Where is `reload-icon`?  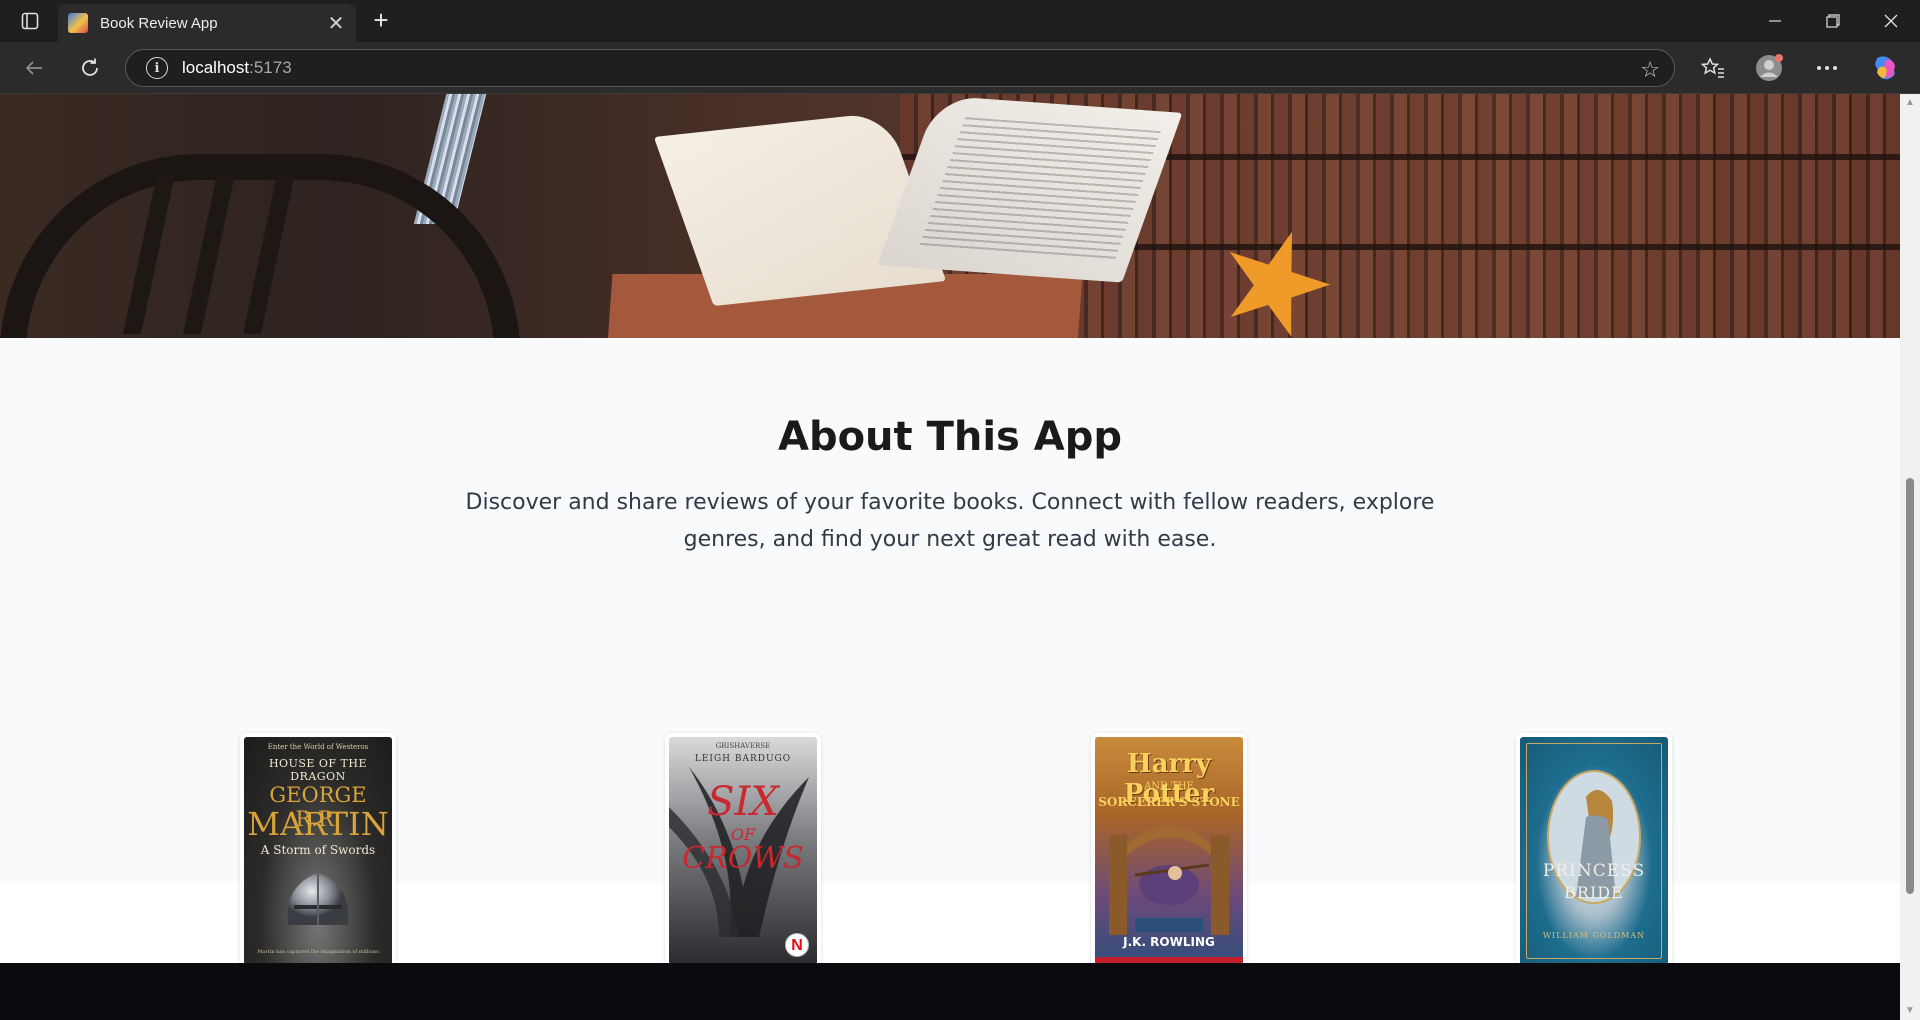
reload-icon is located at coordinates (90, 68).